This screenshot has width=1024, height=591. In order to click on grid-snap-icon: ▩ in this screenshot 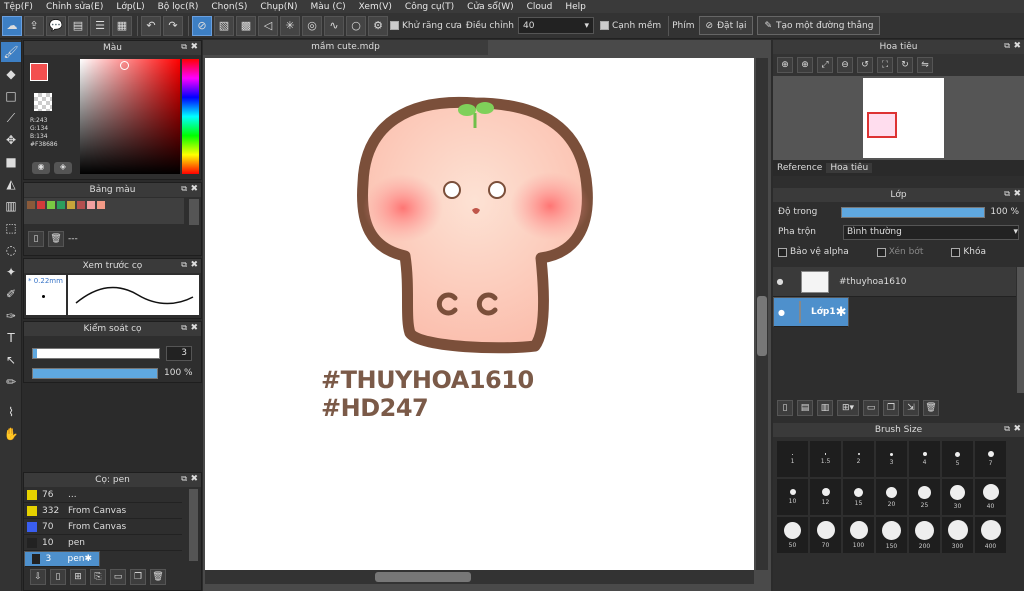, I will do `click(246, 25)`.